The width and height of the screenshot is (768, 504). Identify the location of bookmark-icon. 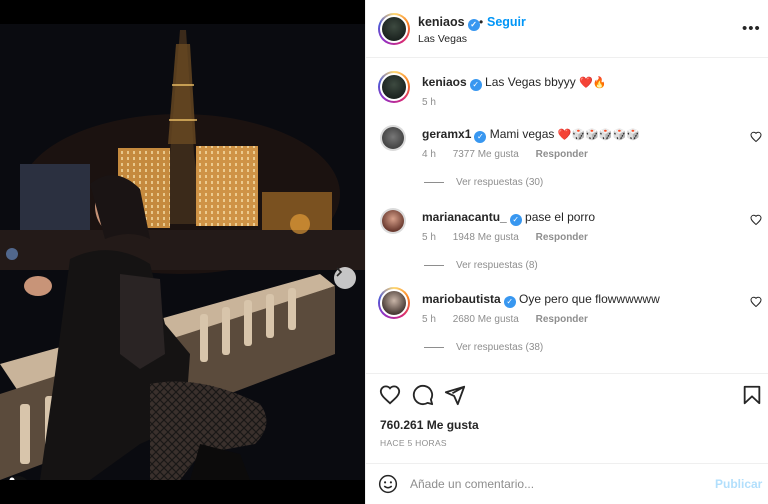
(752, 395).